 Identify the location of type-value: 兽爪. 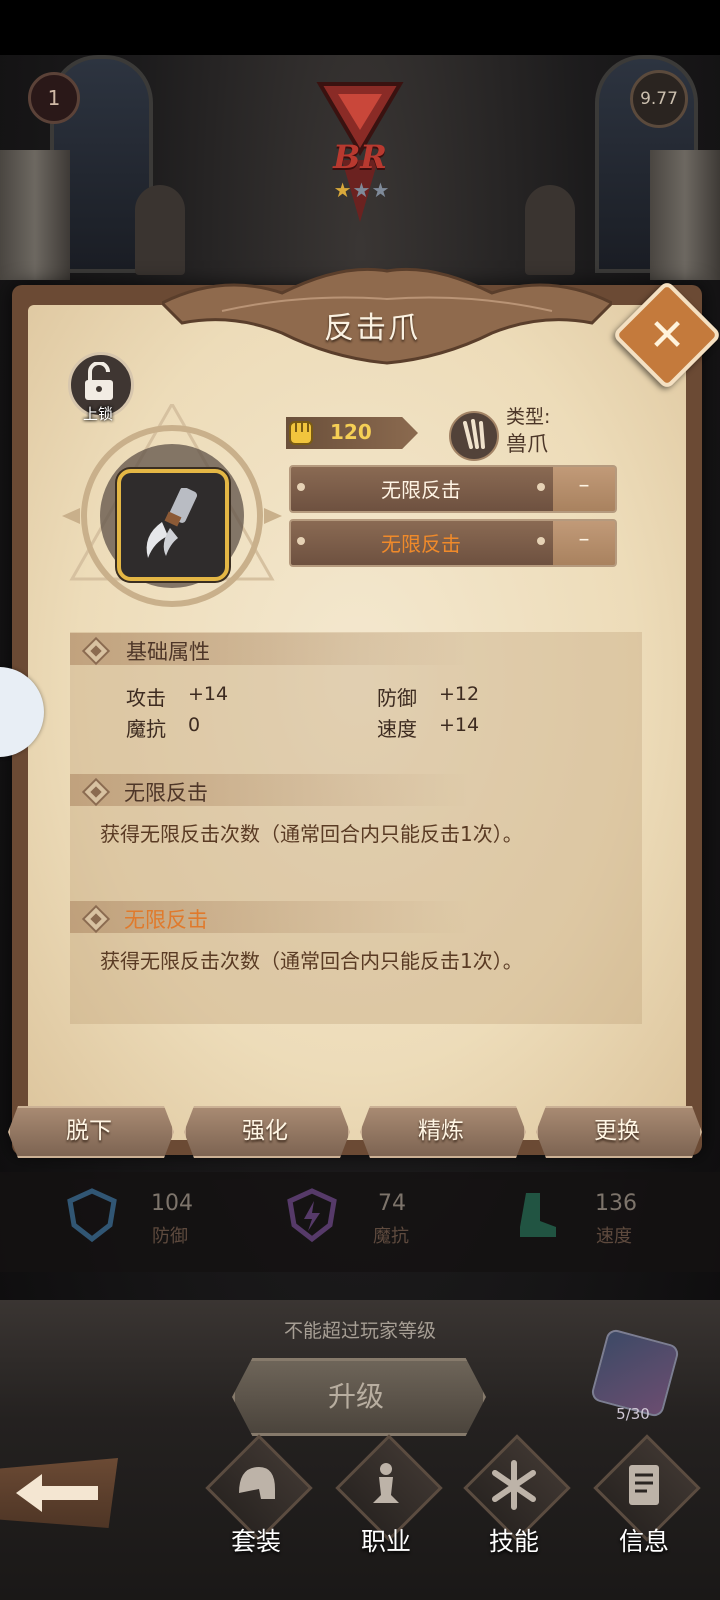
(527, 444).